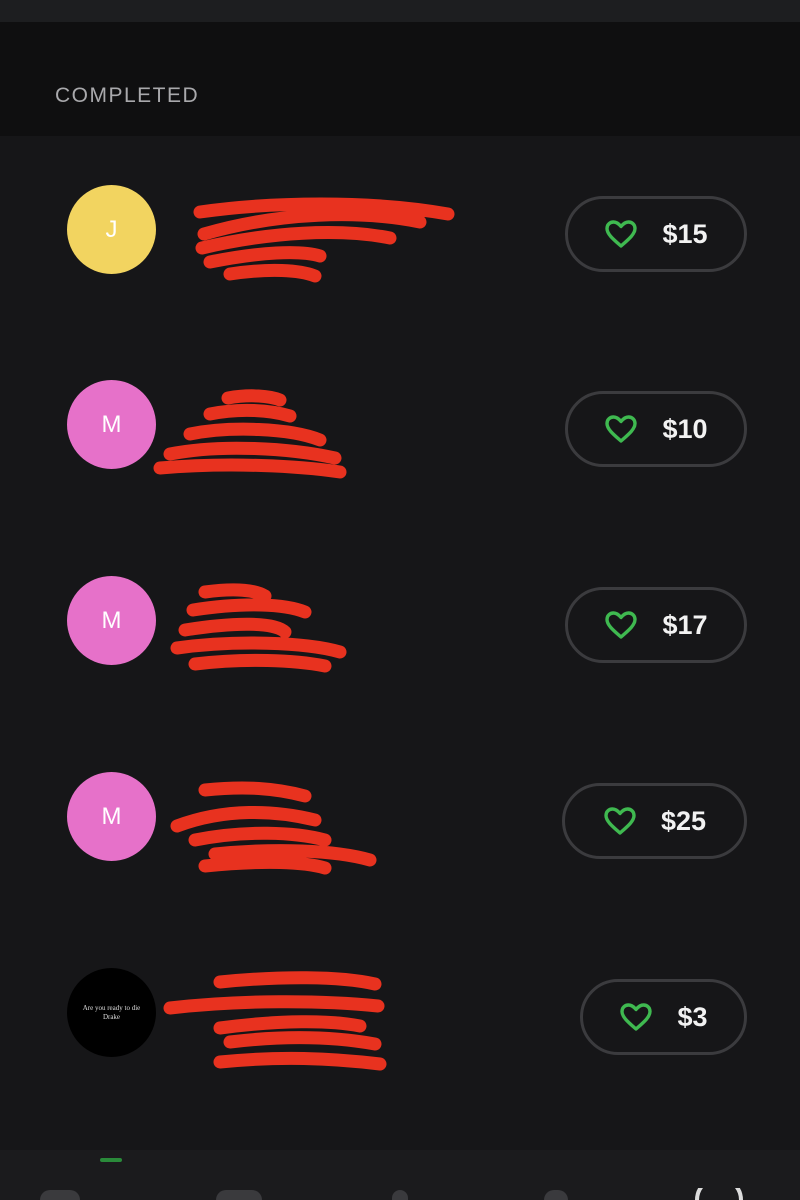  What do you see at coordinates (663, 1017) in the screenshot?
I see `tip-button: $3` at bounding box center [663, 1017].